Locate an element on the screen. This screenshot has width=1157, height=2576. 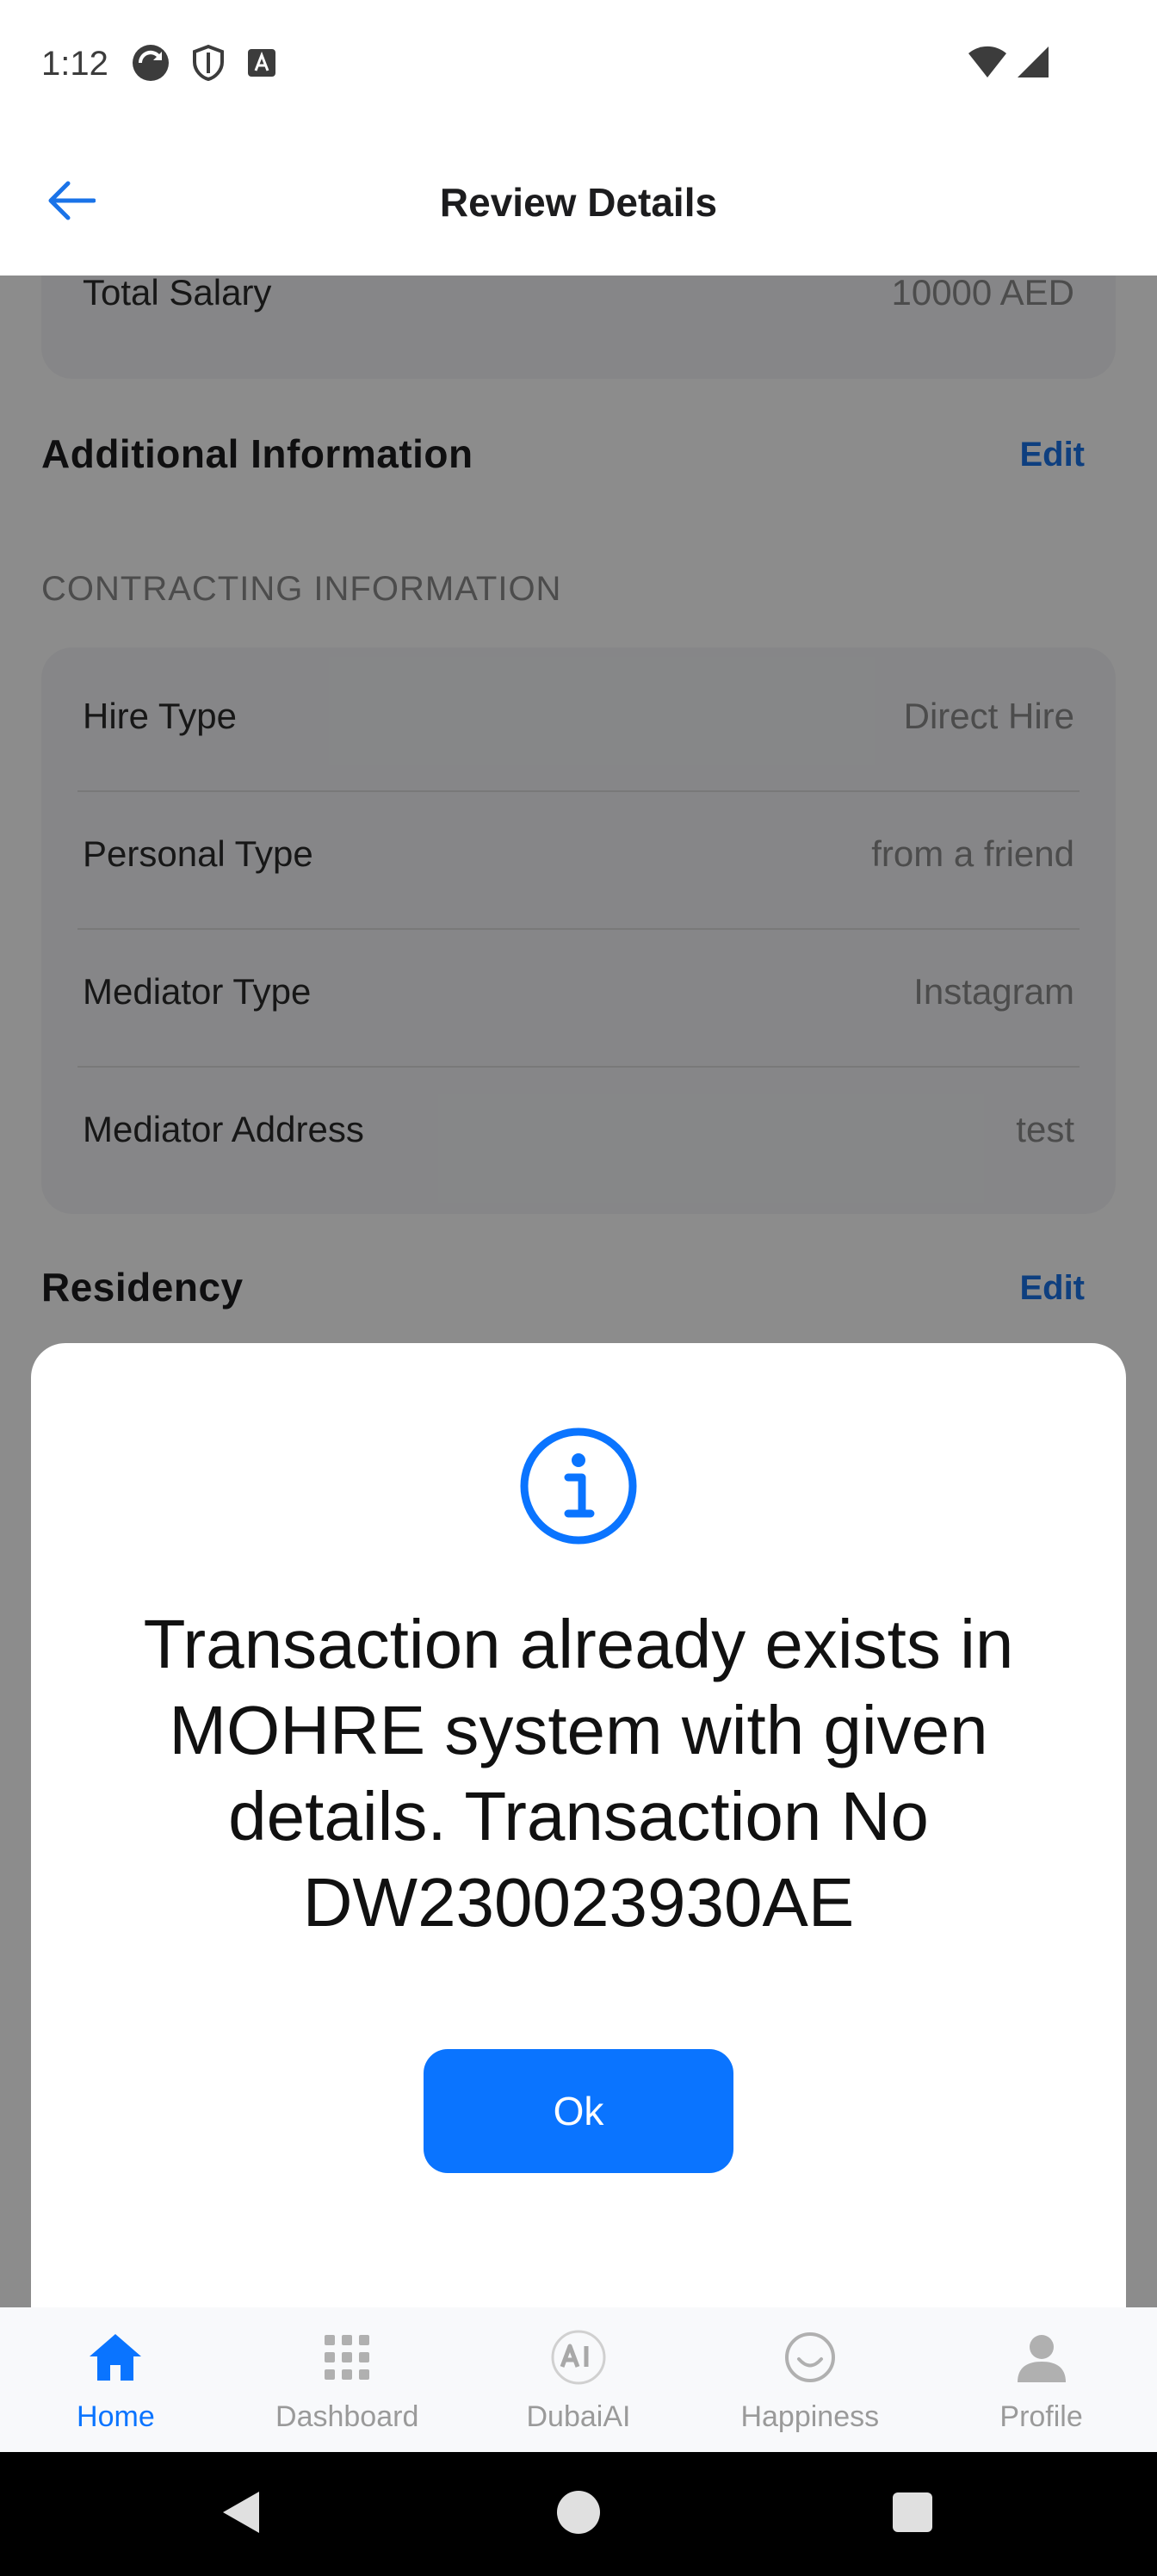
nav-item-profile: Profile is located at coordinates (1041, 2380).